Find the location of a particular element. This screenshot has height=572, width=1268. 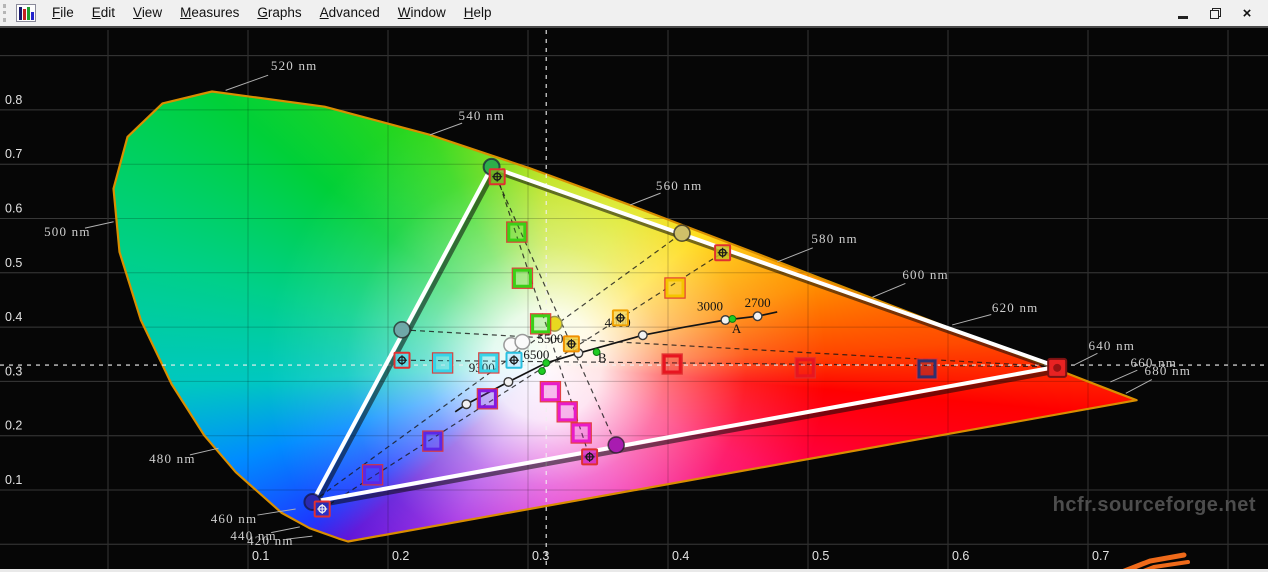

menu-item-view: View is located at coordinates (147, 13).